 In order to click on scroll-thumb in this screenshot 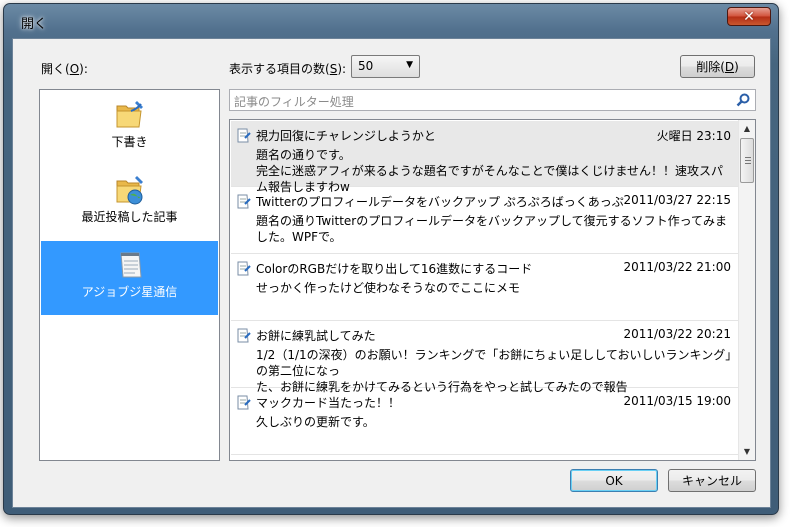, I will do `click(747, 160)`.